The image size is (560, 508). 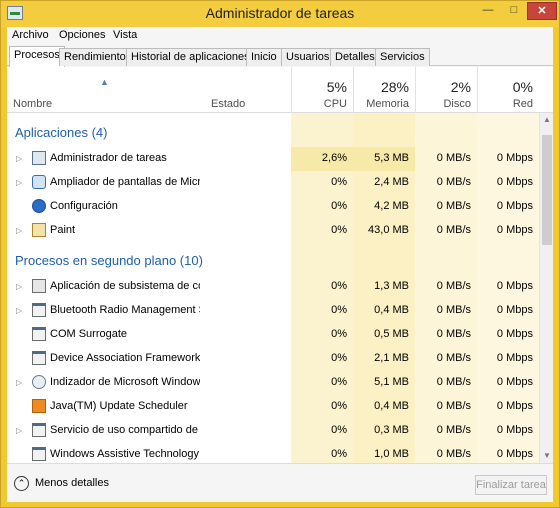 I want to click on process-mem-value: 5,1 MB, so click(x=391, y=382).